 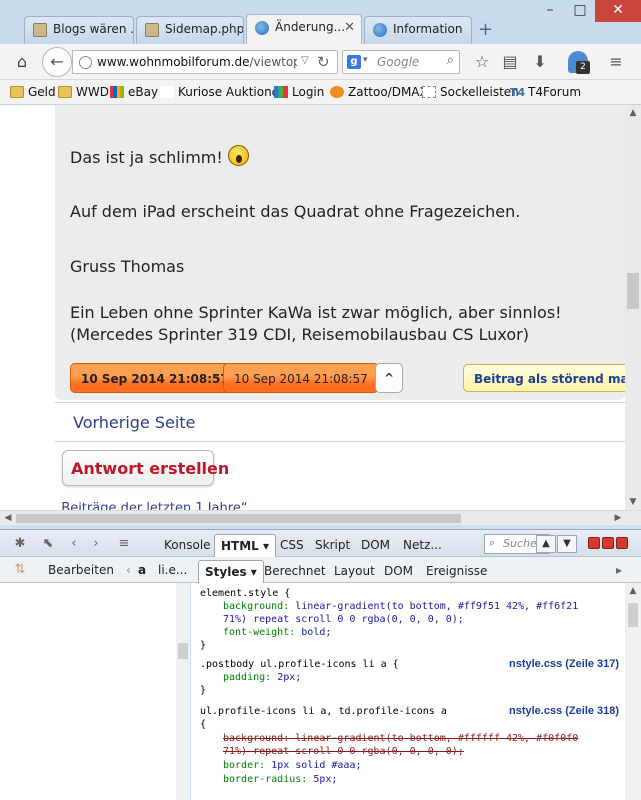 I want to click on bookmark-star-icon: ☆, so click(x=482, y=62).